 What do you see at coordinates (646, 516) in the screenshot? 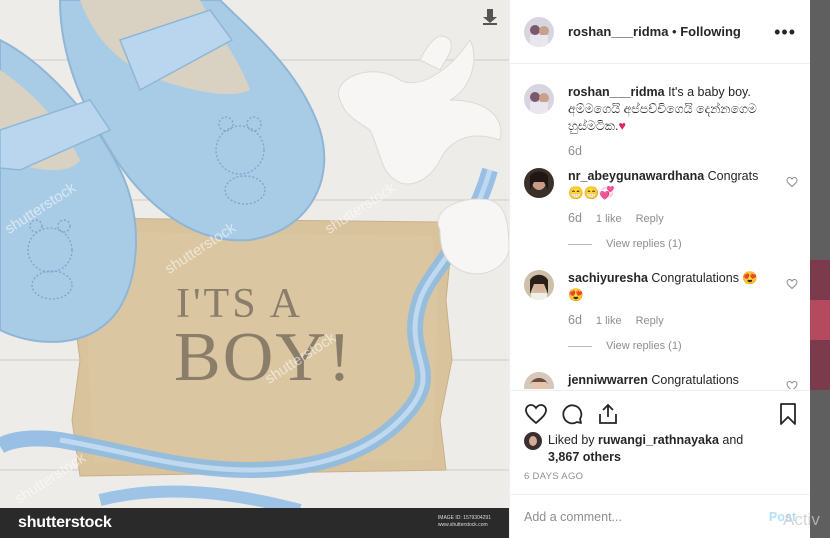
I see `add-comment-input` at bounding box center [646, 516].